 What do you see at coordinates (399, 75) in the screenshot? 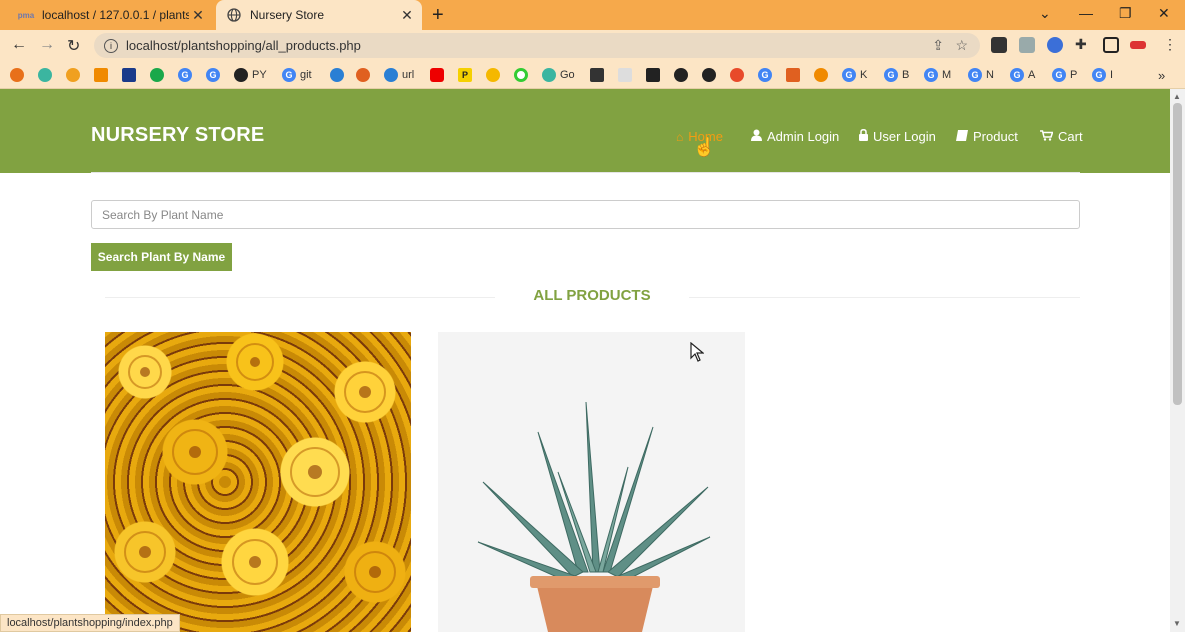
I see `bookmark-url: url` at bounding box center [399, 75].